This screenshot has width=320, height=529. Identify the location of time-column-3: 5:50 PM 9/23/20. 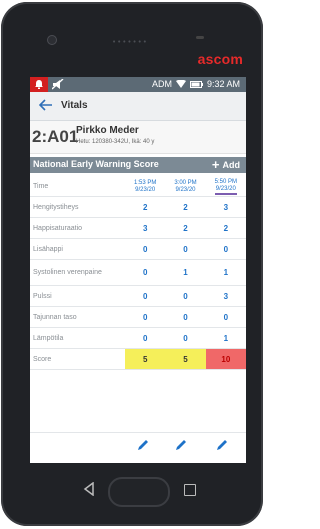
(225, 187).